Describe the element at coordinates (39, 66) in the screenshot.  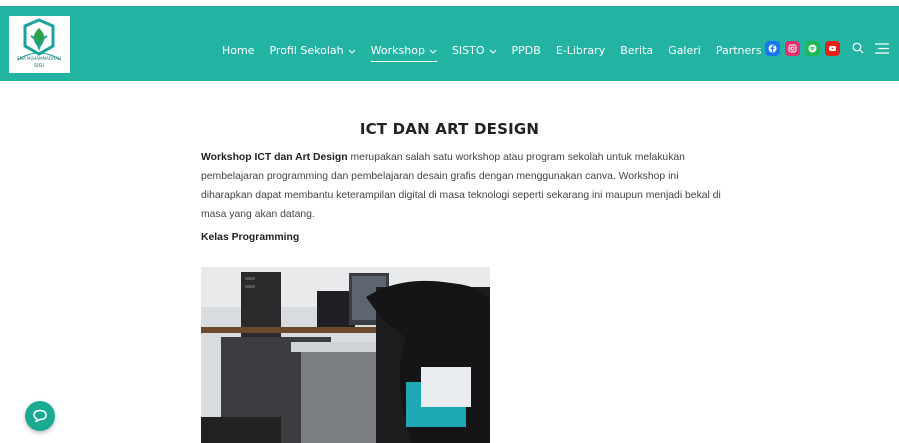
I see `logo-text-bottom: SIGI` at that location.